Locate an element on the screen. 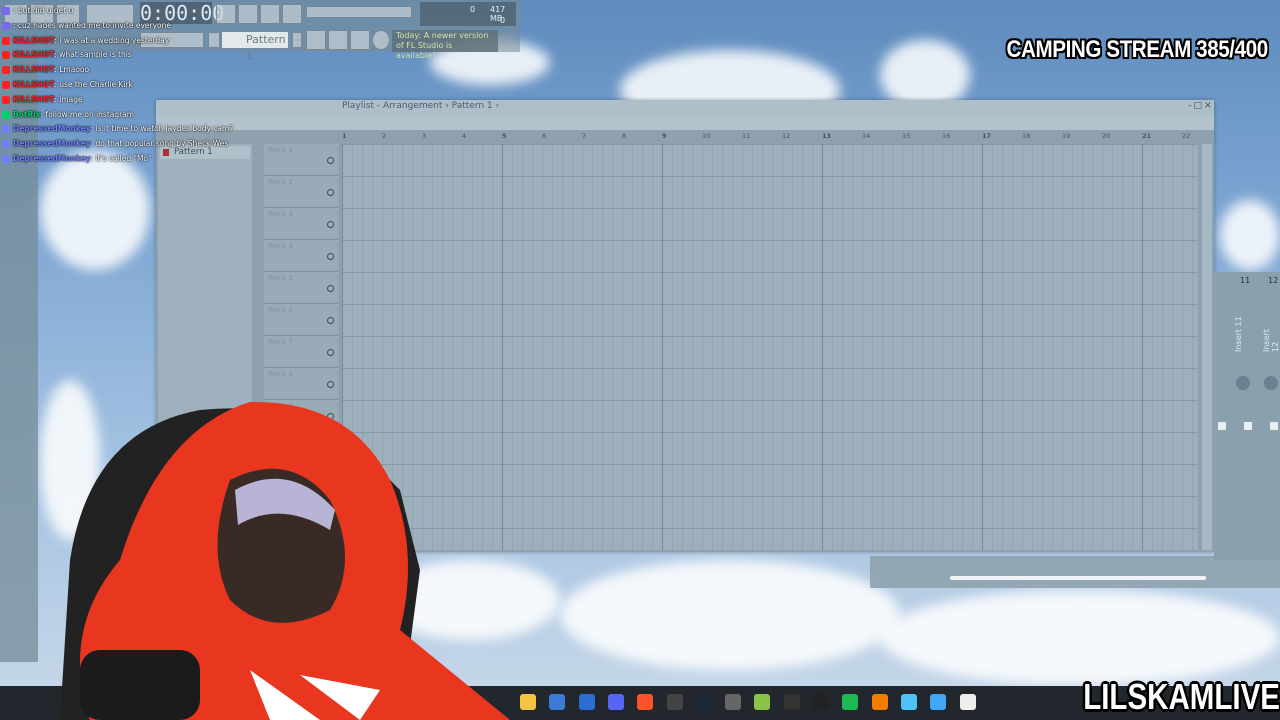 The height and width of the screenshot is (720, 1280). chat-text: : do that popular song by Sheck Wes is located at coordinates (159, 144).